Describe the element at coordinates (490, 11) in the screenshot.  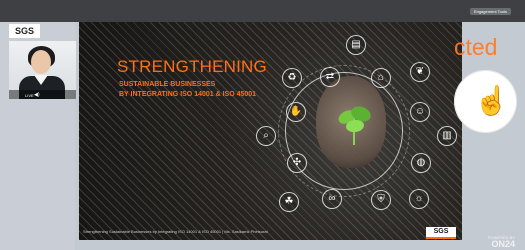
I see `engagement-tools-button: Engagement Tools` at that location.